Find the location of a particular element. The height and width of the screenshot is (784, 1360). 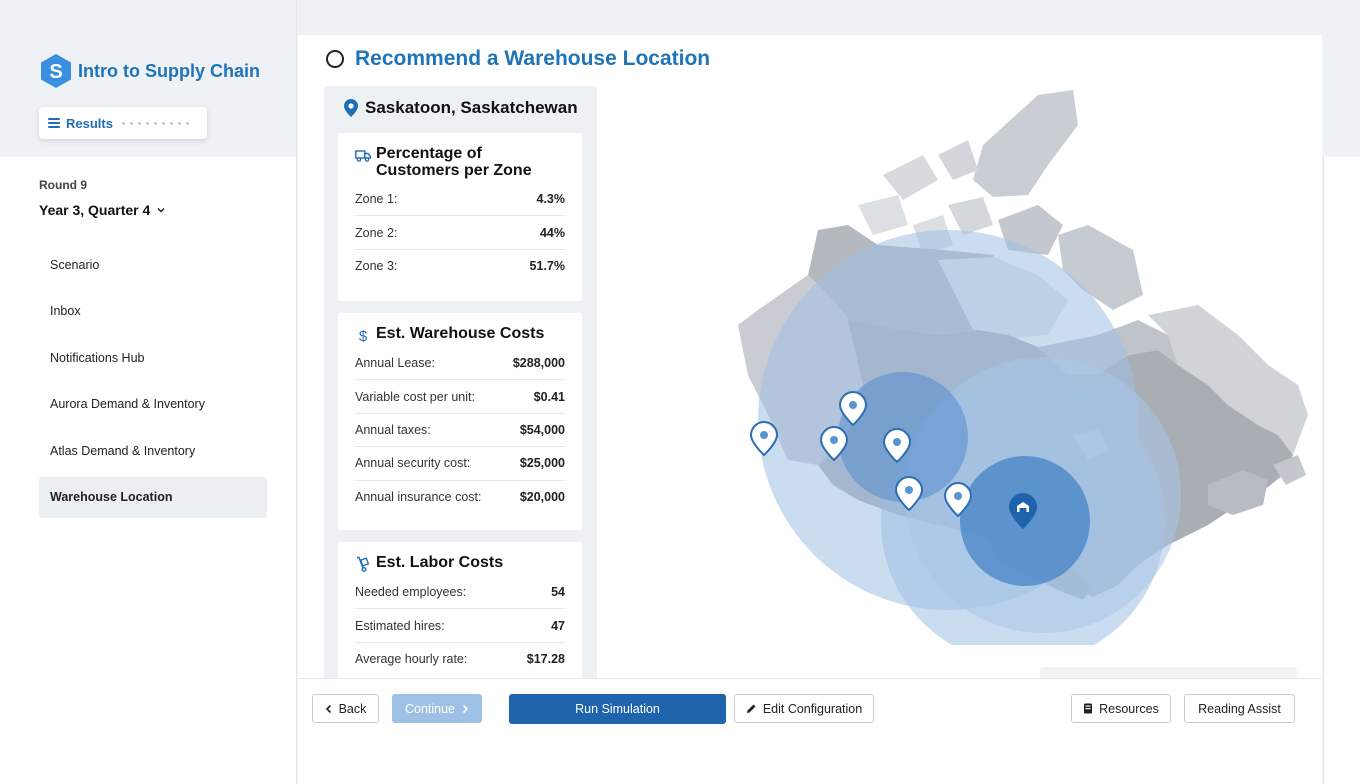

table-row: Needed employees: 54 is located at coordinates (460, 593).